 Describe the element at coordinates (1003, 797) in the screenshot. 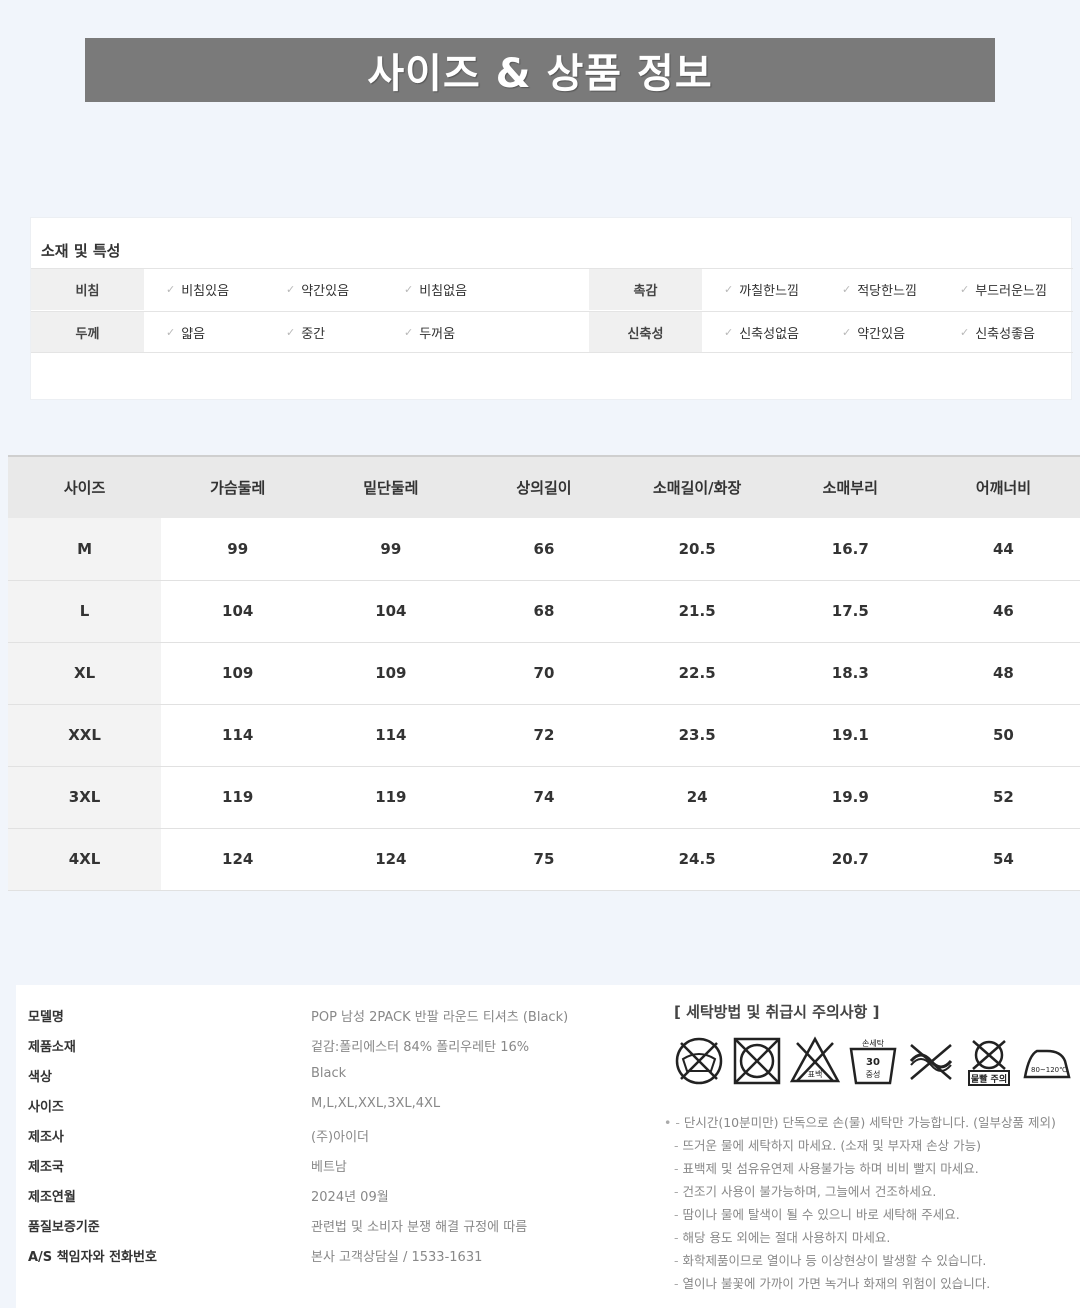

I see `measurement-cell: 52` at that location.